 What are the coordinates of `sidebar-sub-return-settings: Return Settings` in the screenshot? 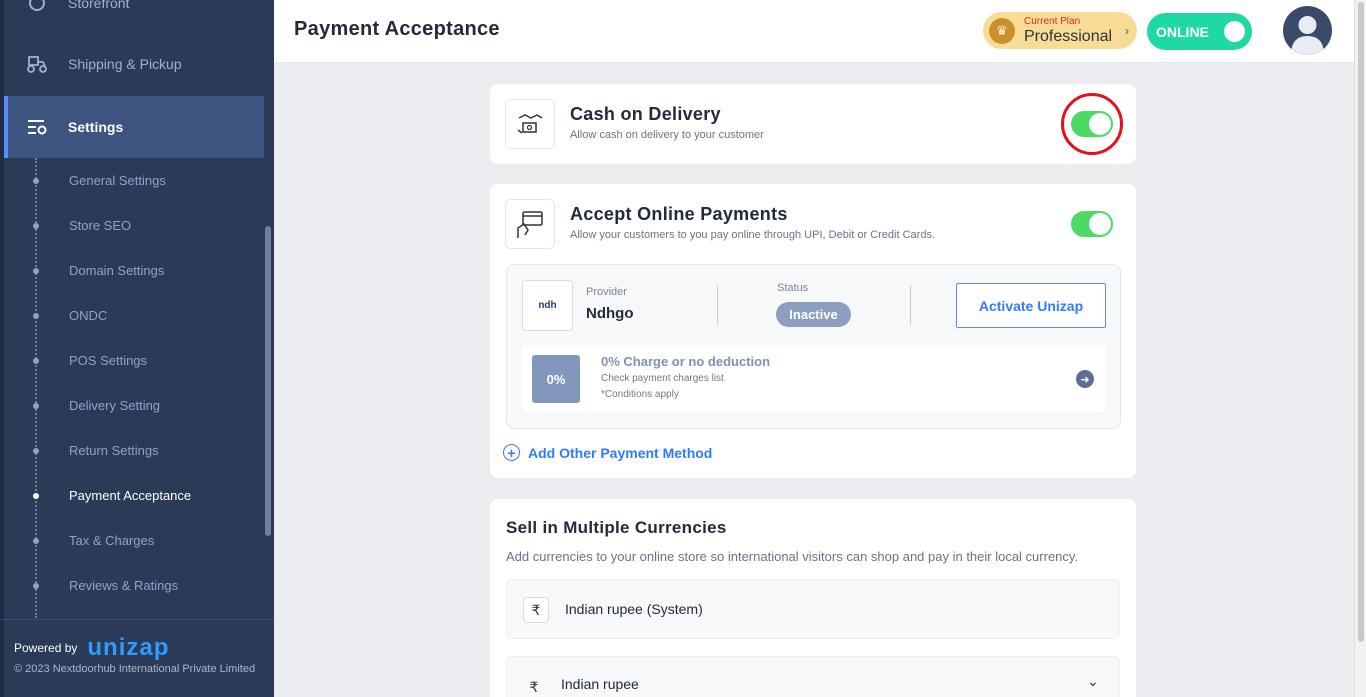 It's located at (132, 450).